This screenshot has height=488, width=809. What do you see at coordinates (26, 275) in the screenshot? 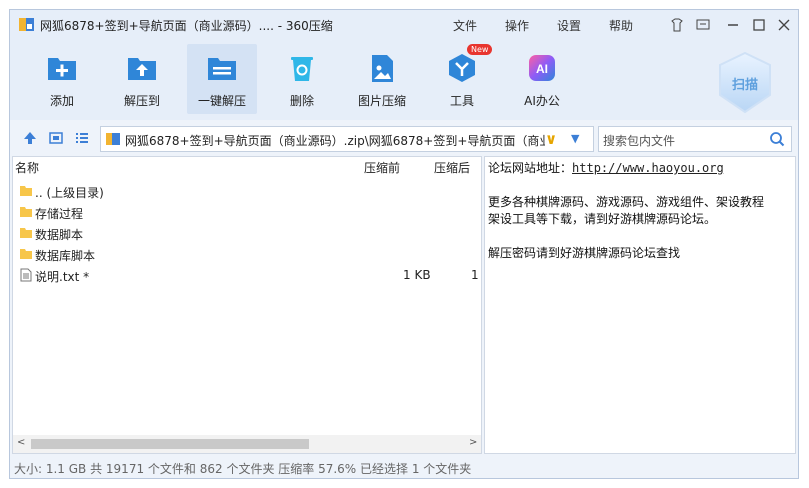
I see `text-file-icon` at bounding box center [26, 275].